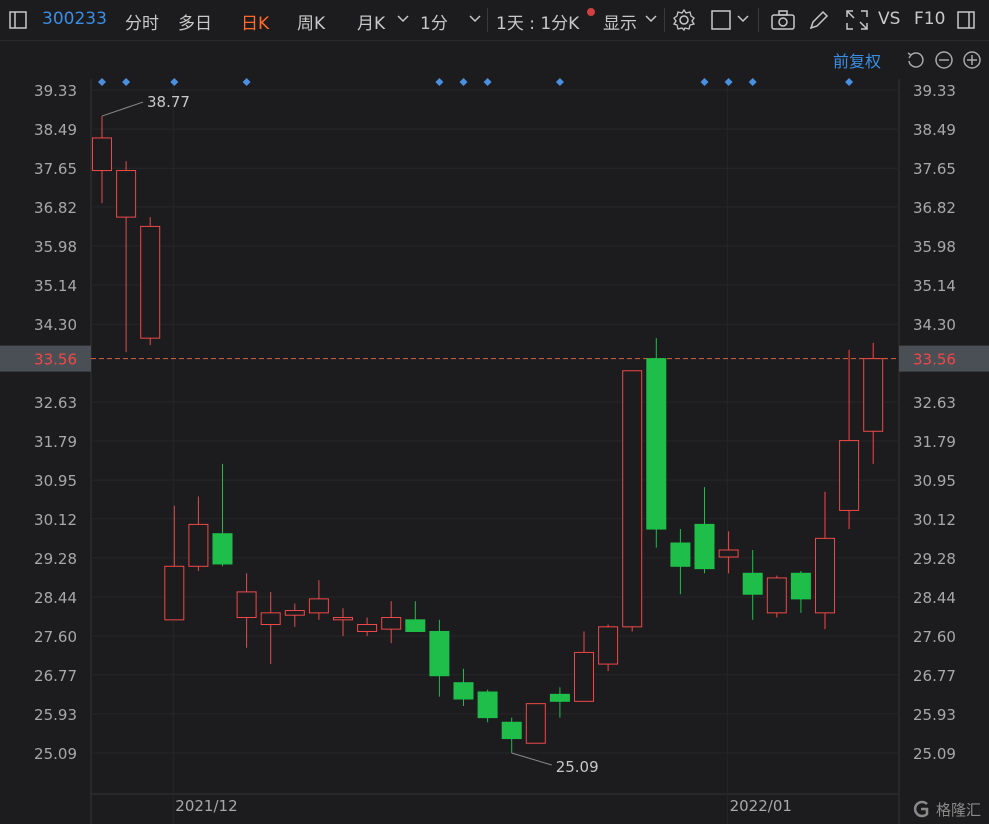 The image size is (989, 824). Describe the element at coordinates (889, 19) in the screenshot. I see `compare-vs-button: VS` at that location.